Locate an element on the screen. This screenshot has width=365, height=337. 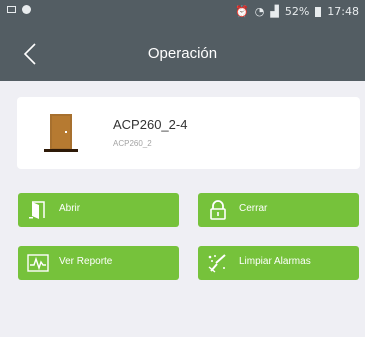
lock-icon is located at coordinates (218, 210).